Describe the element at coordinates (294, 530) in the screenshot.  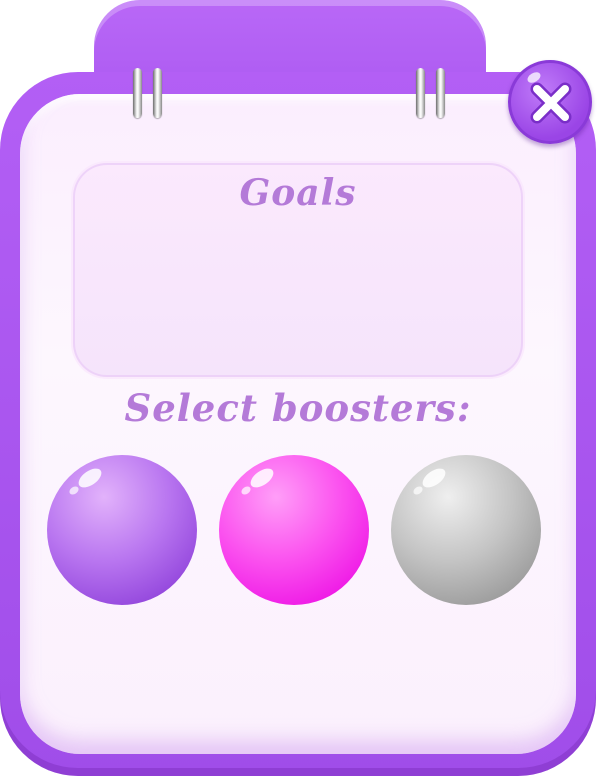
I see `booster-pink-orb` at that location.